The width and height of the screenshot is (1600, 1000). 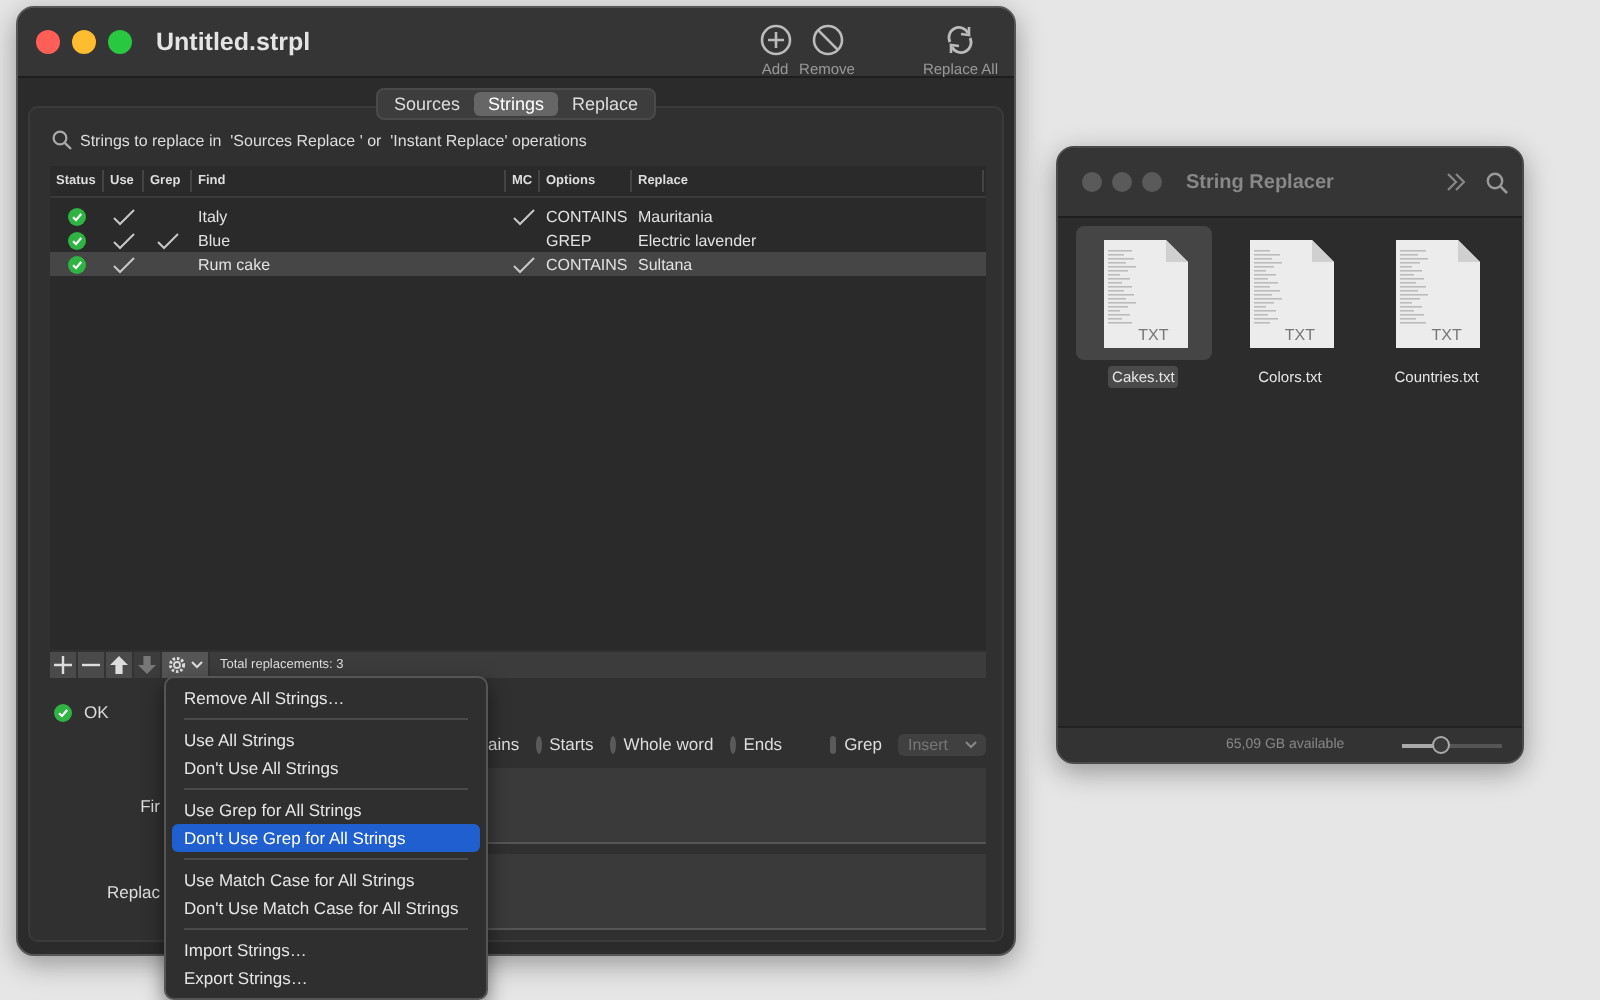 What do you see at coordinates (504, 744) in the screenshot?
I see `option-label: ains` at bounding box center [504, 744].